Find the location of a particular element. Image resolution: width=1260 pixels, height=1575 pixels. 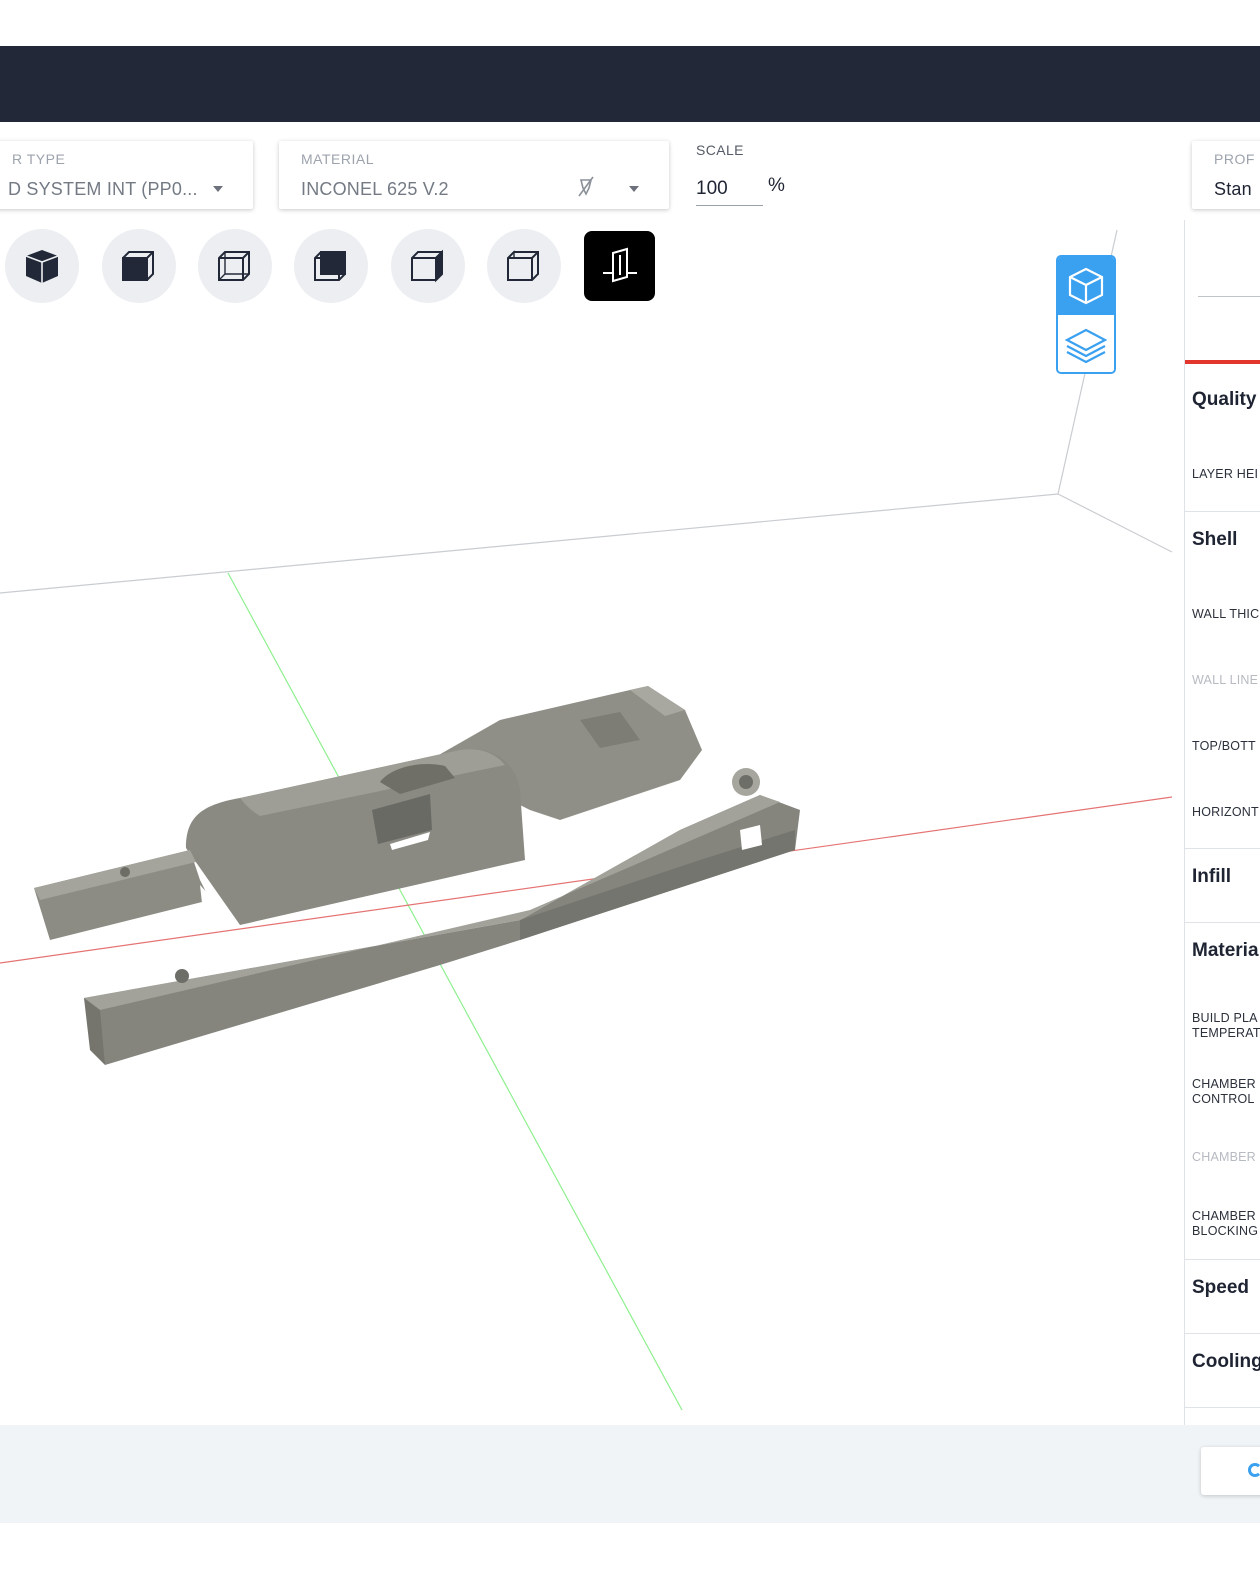

panel-accent-bar is located at coordinates (1222, 362).